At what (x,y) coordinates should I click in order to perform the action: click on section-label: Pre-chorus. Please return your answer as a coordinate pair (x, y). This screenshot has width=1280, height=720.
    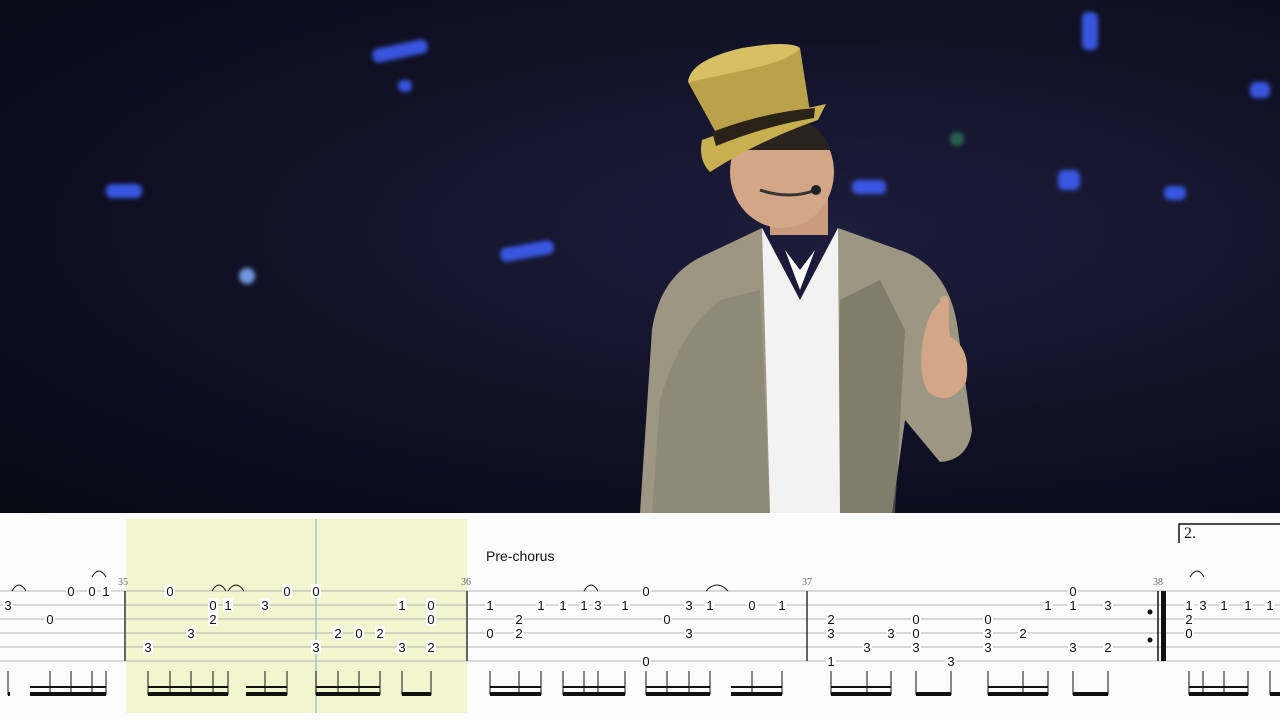
    Looking at the image, I should click on (520, 556).